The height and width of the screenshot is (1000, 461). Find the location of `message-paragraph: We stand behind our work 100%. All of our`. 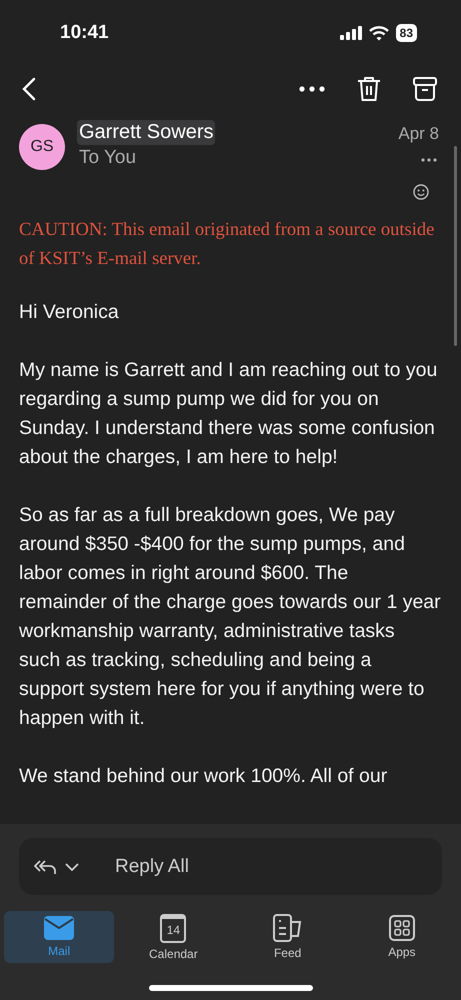

message-paragraph: We stand behind our work 100%. All of our is located at coordinates (203, 776).